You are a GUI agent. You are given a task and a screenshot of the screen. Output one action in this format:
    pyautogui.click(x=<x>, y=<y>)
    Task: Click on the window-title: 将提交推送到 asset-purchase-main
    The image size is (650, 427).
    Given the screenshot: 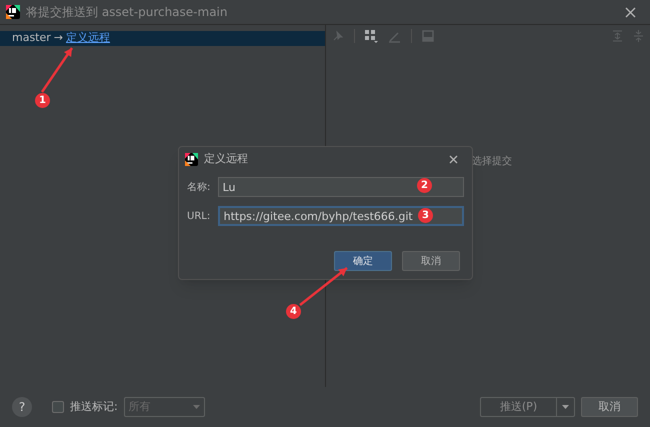 What is the action you would take?
    pyautogui.click(x=127, y=12)
    